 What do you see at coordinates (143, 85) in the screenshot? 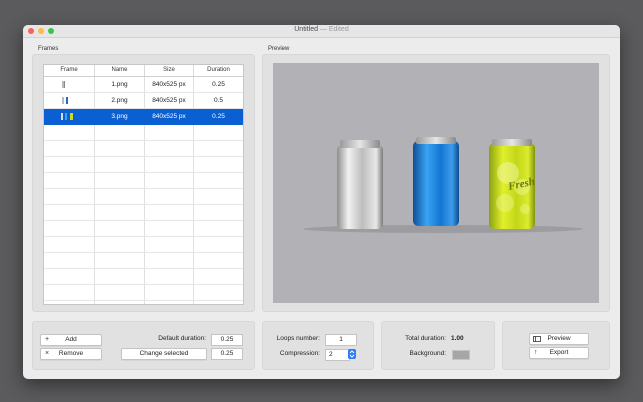
I see `table-row: 1.png 840x525 px 0.25` at bounding box center [143, 85].